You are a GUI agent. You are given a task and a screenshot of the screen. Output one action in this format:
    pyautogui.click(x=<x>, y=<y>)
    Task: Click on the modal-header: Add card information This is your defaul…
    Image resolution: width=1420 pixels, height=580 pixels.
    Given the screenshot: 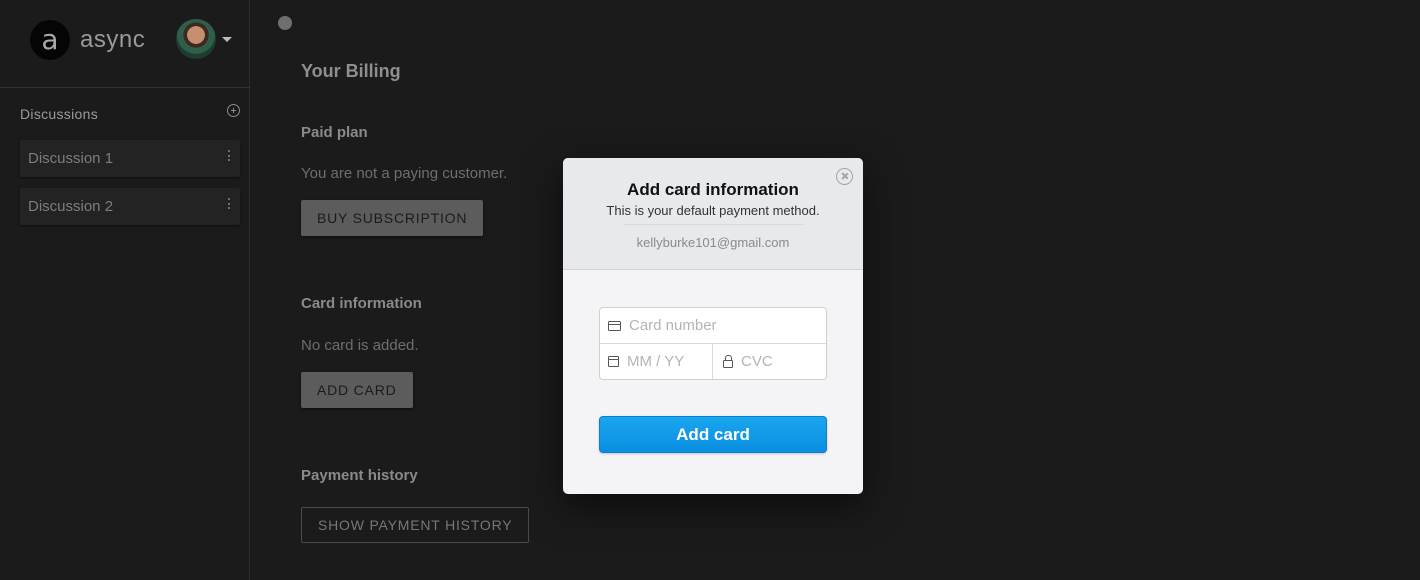 What is the action you would take?
    pyautogui.click(x=713, y=214)
    